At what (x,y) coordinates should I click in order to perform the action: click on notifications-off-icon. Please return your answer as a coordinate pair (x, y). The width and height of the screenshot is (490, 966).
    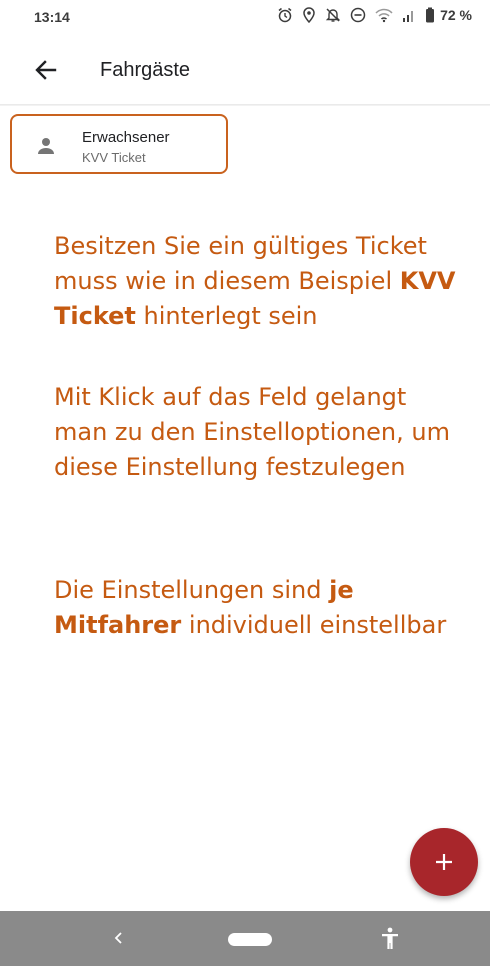
    Looking at the image, I should click on (333, 15).